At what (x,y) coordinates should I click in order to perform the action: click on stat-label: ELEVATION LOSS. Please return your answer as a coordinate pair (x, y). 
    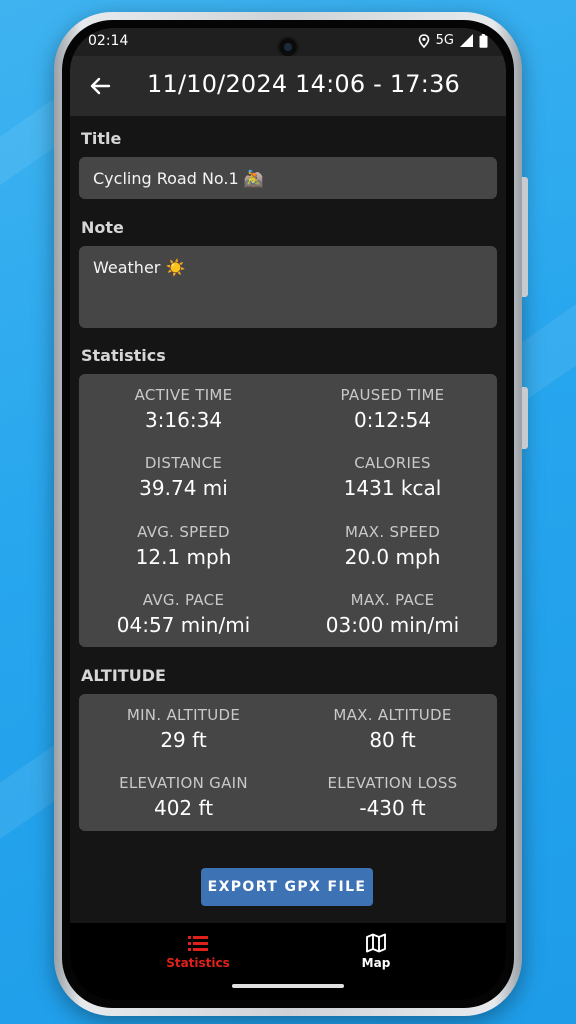
    Looking at the image, I should click on (392, 783).